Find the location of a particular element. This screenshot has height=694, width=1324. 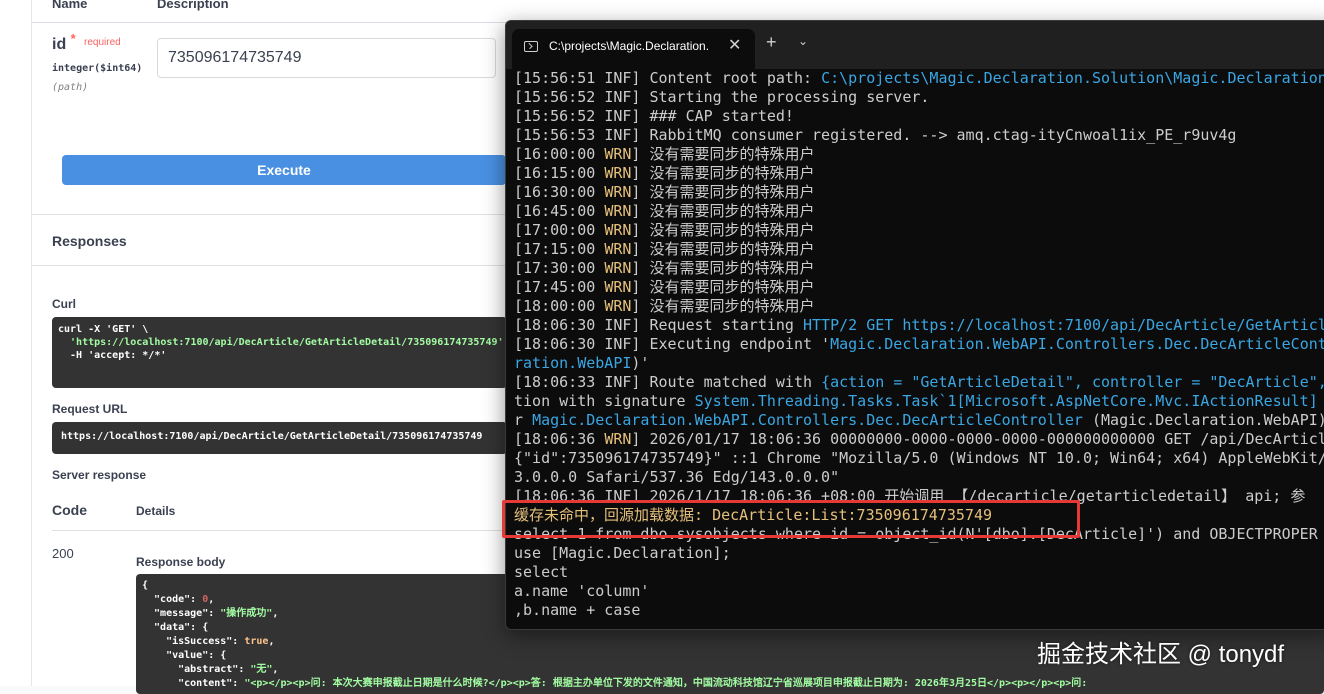

json-key: "message": is located at coordinates (181, 613).